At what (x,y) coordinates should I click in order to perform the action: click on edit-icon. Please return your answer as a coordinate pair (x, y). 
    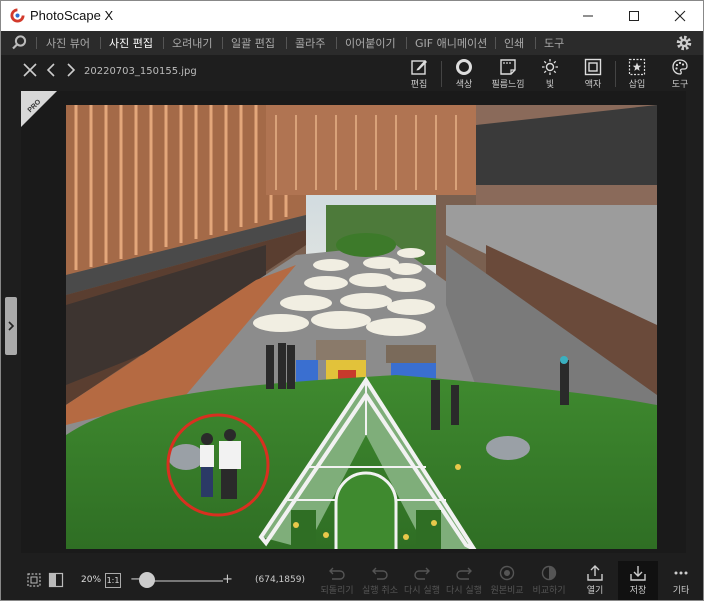
    Looking at the image, I should click on (419, 67).